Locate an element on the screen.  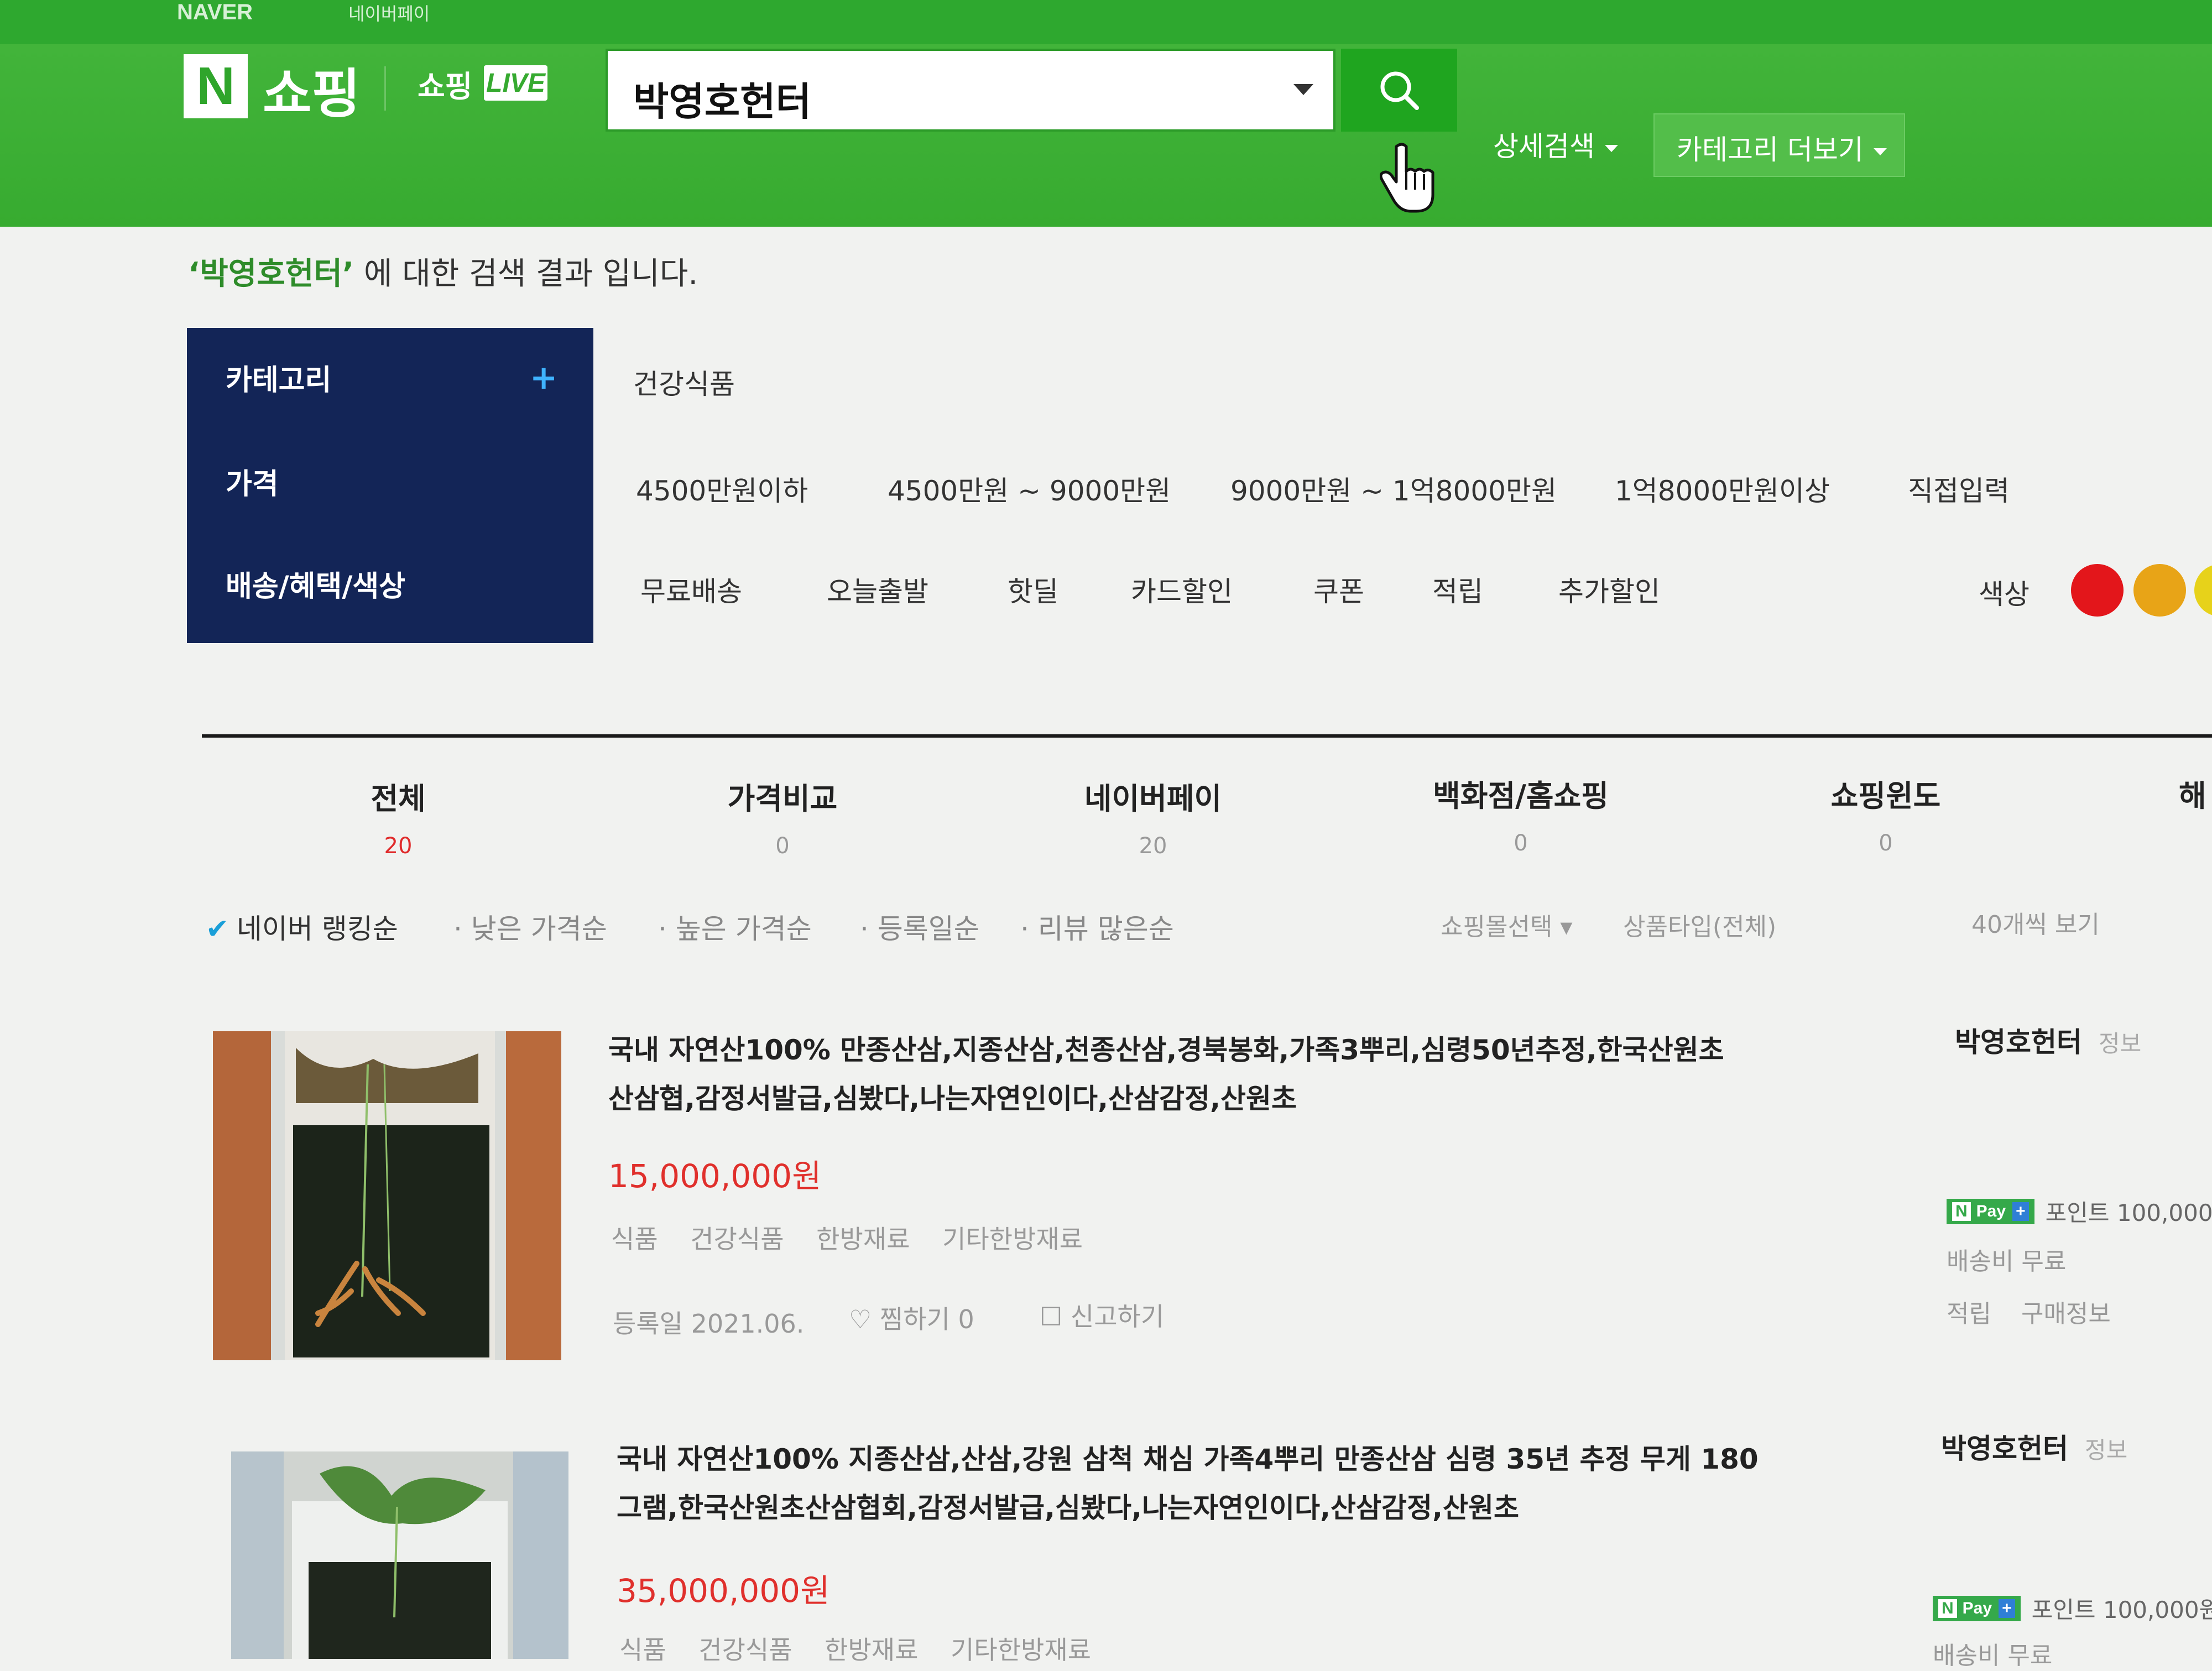
filter-category-value: 건강식품 is located at coordinates (684, 382).